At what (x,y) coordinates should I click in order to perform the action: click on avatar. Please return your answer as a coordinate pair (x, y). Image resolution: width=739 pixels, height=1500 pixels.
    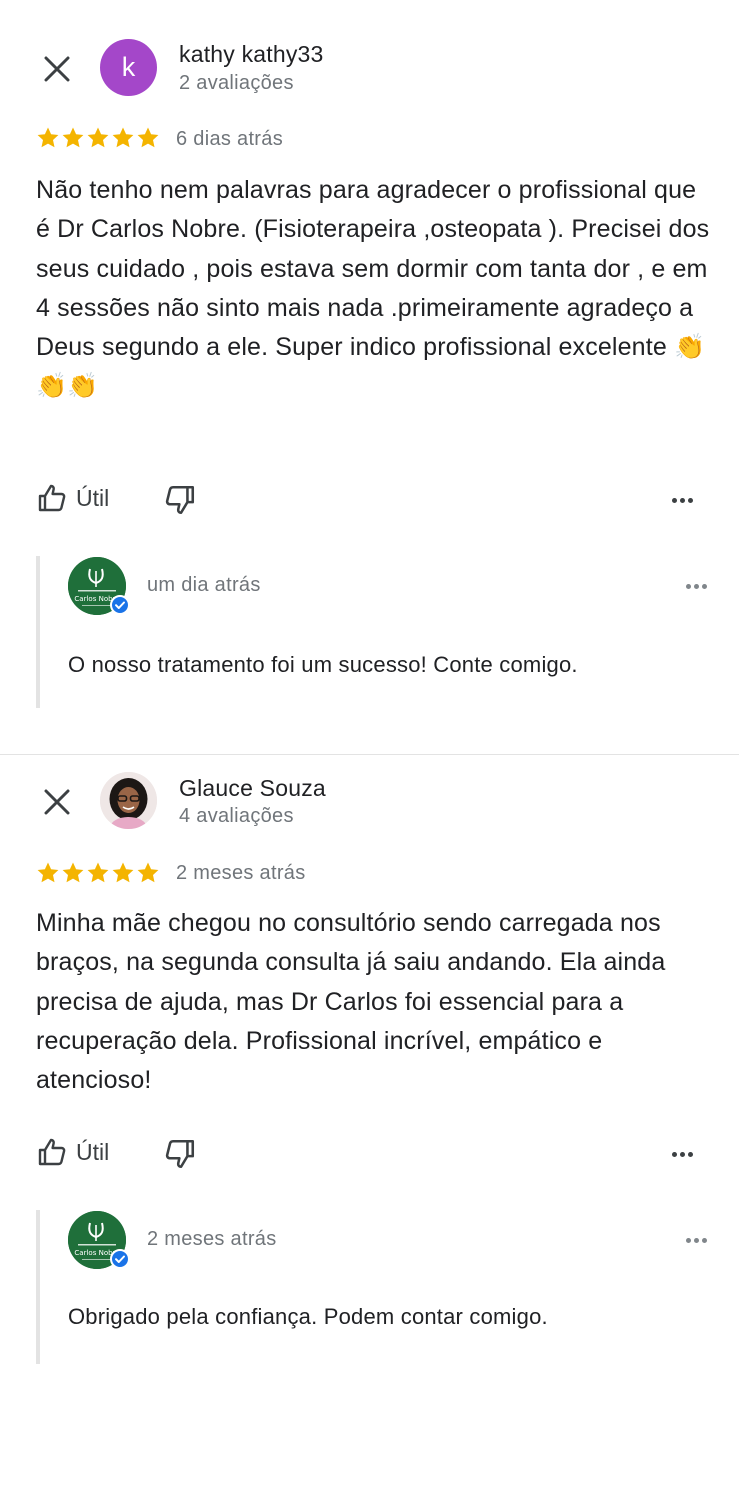
    Looking at the image, I should click on (128, 800).